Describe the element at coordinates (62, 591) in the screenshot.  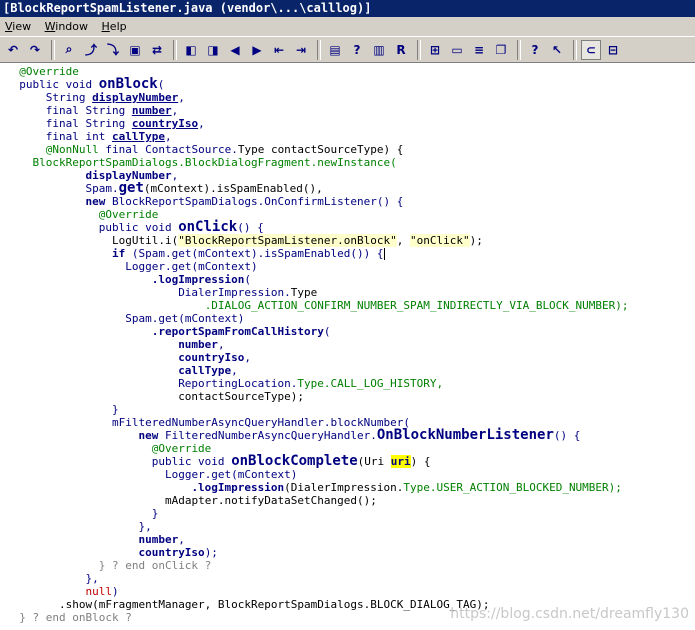
I see `code-line: null)` at that location.